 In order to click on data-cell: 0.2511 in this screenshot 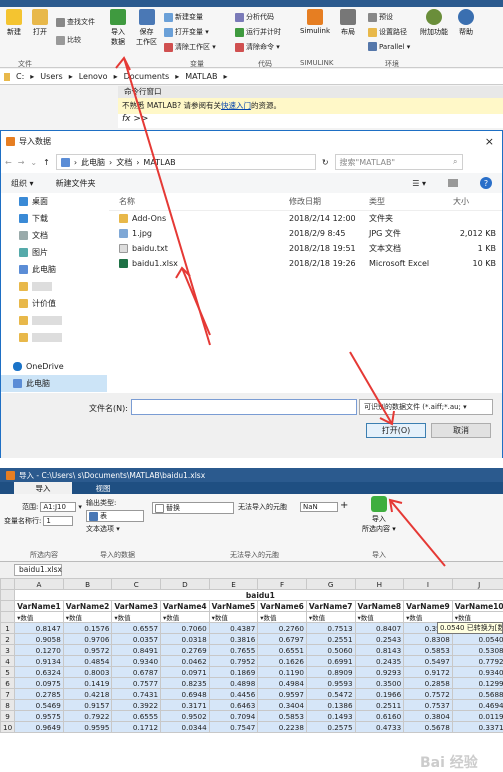, I will do `click(379, 705)`.